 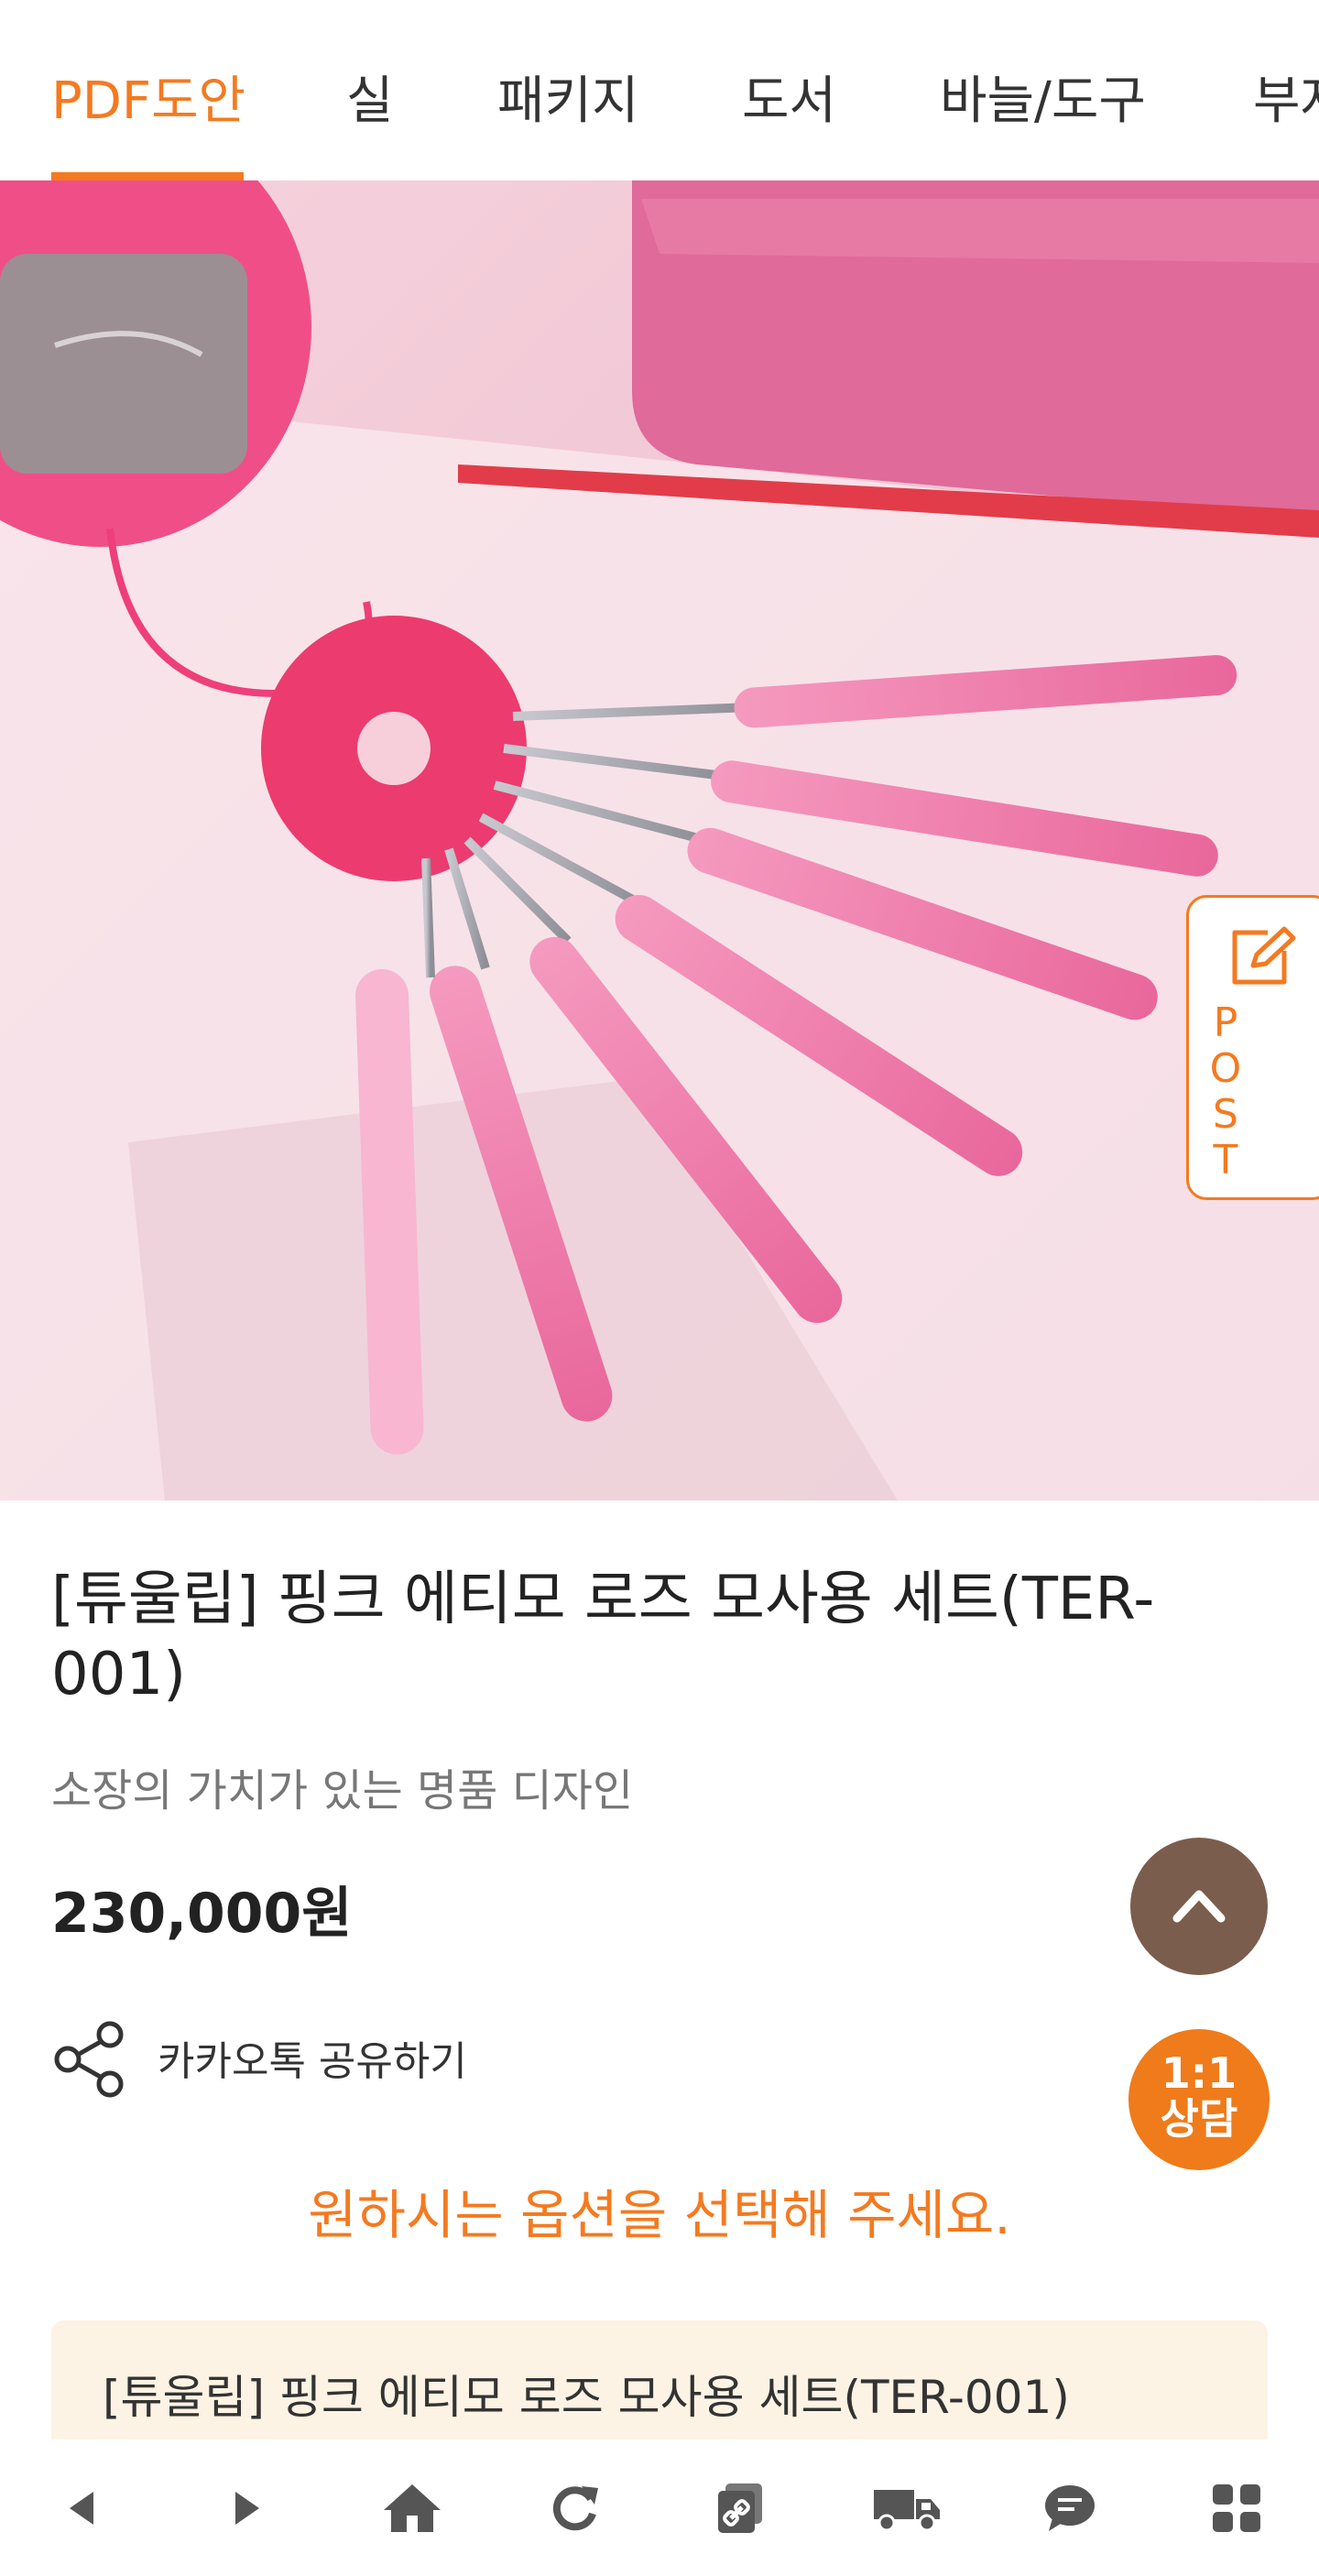 I want to click on back-button, so click(x=82, y=2508).